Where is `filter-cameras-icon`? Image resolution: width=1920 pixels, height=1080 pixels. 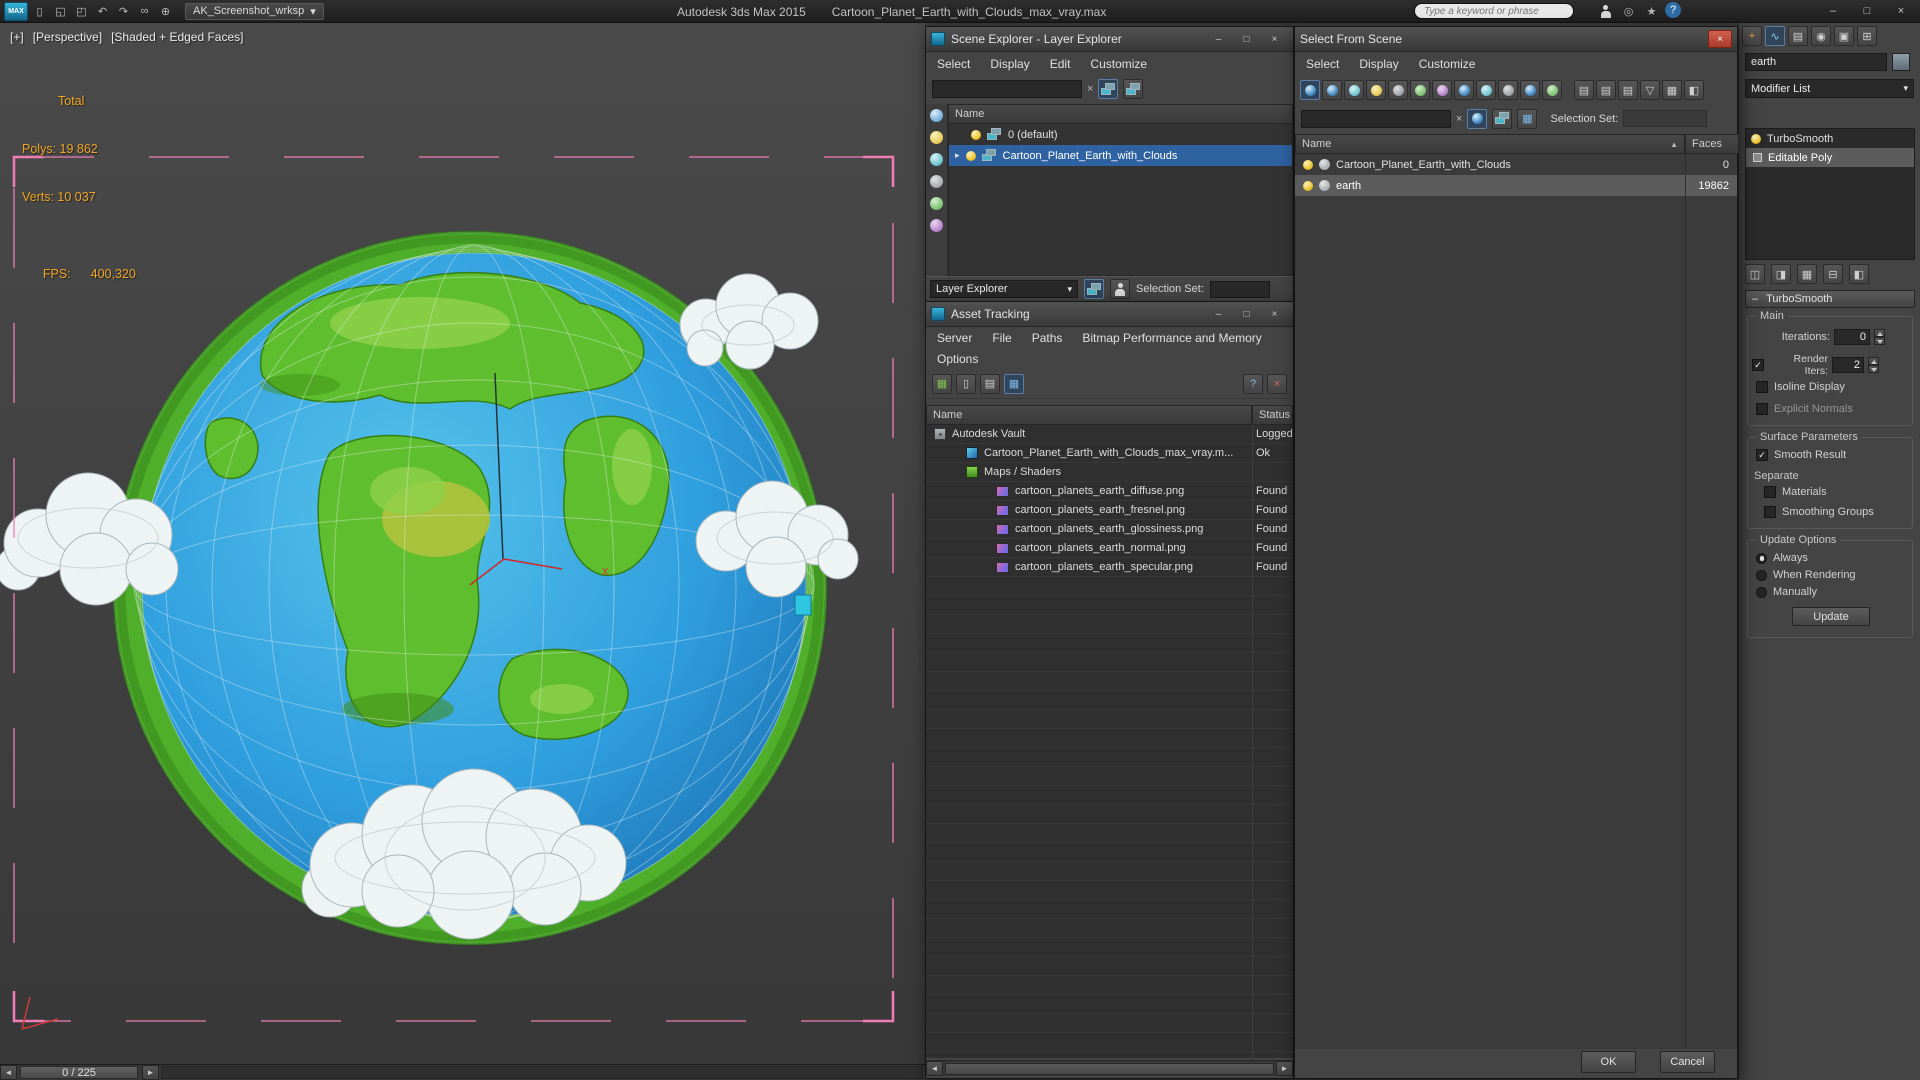 filter-cameras-icon is located at coordinates (936, 181).